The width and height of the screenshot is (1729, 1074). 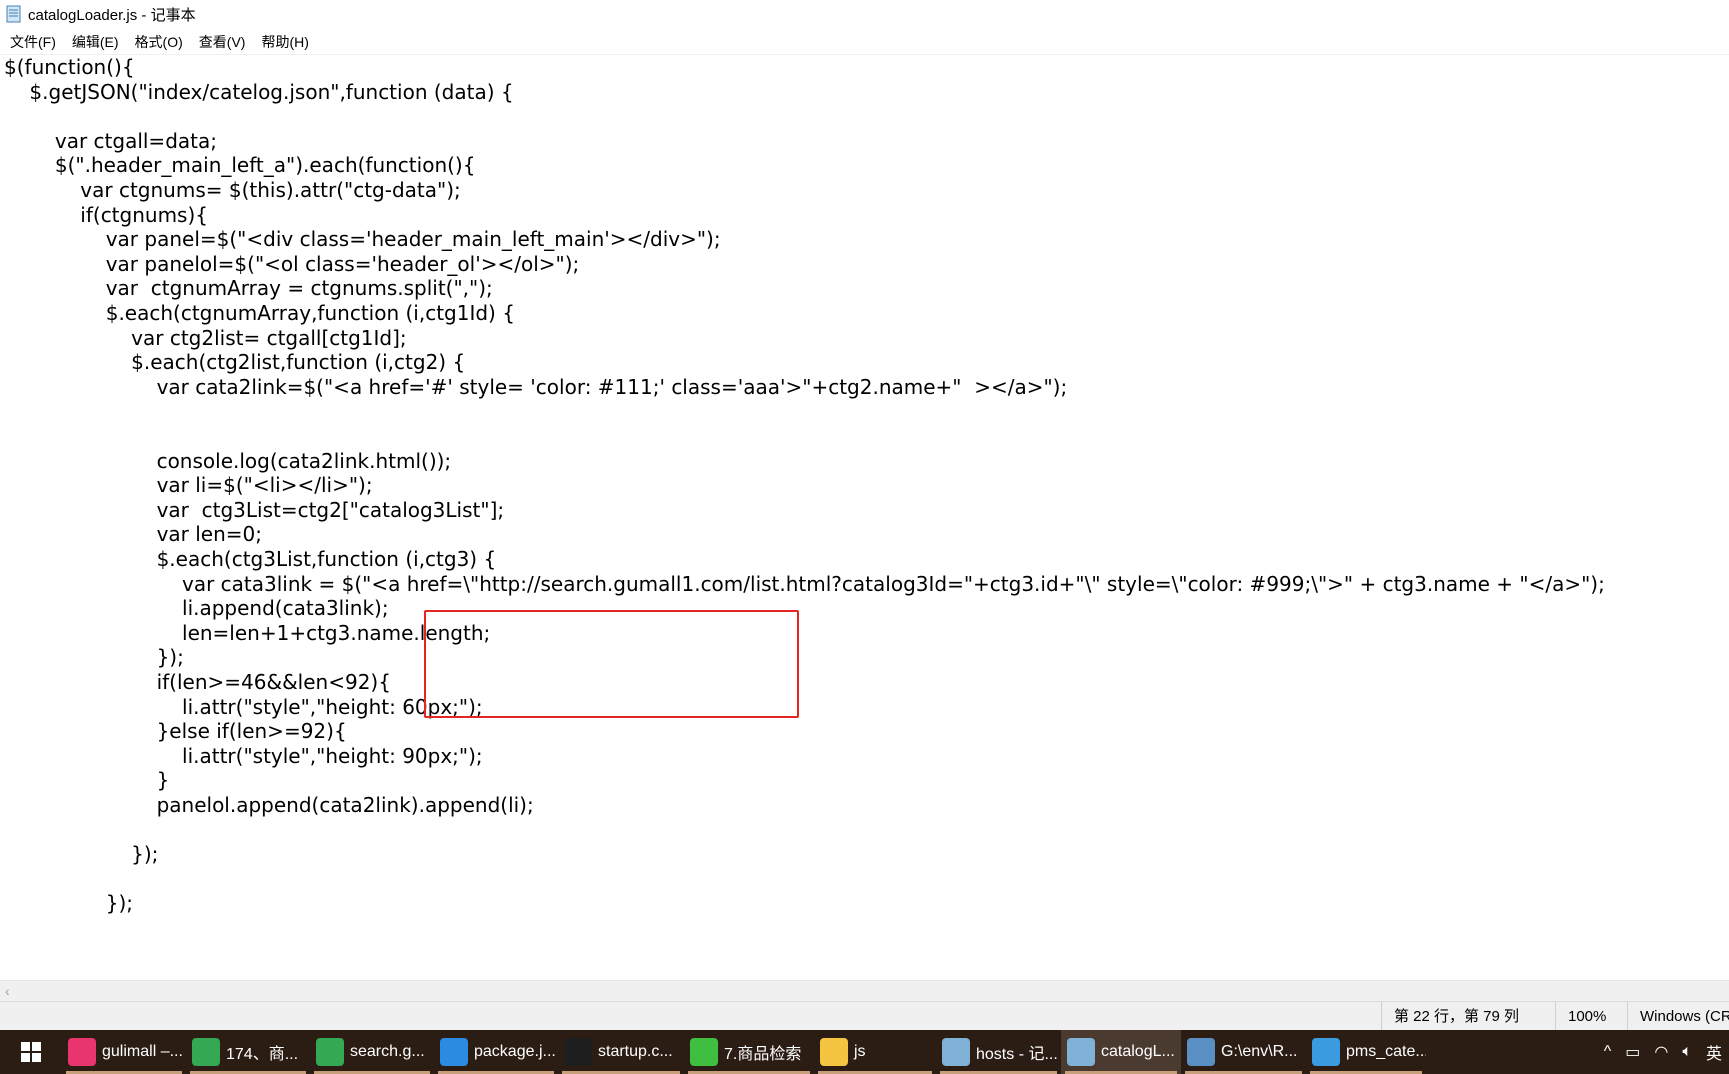 I want to click on code-line: len=len+1+ctg3.name.length;, so click(x=247, y=632).